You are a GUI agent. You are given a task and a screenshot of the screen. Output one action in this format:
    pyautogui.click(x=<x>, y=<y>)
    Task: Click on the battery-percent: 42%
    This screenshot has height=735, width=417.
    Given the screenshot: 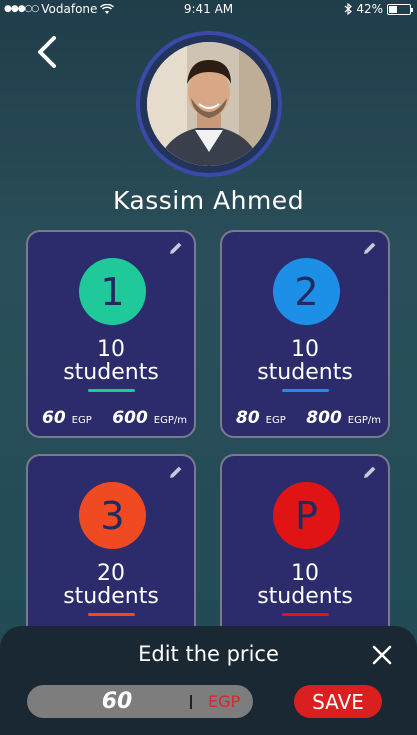 What is the action you would take?
    pyautogui.click(x=369, y=9)
    